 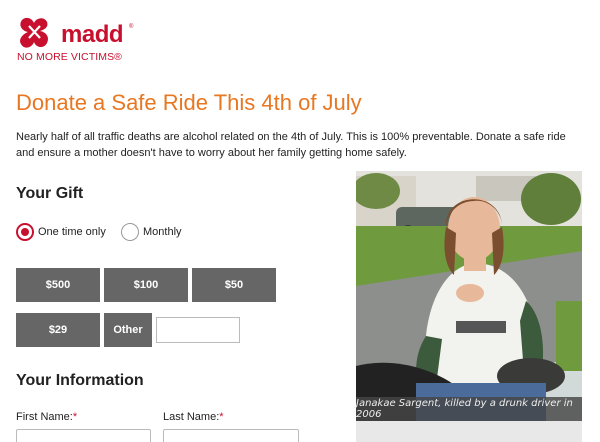 I want to click on amount-100-button: $100, so click(x=146, y=285).